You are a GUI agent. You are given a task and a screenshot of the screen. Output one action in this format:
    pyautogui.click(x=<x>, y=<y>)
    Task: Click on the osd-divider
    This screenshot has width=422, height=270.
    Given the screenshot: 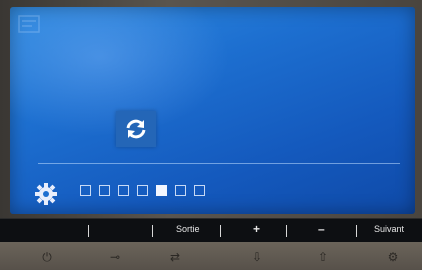 What is the action you would take?
    pyautogui.click(x=219, y=163)
    